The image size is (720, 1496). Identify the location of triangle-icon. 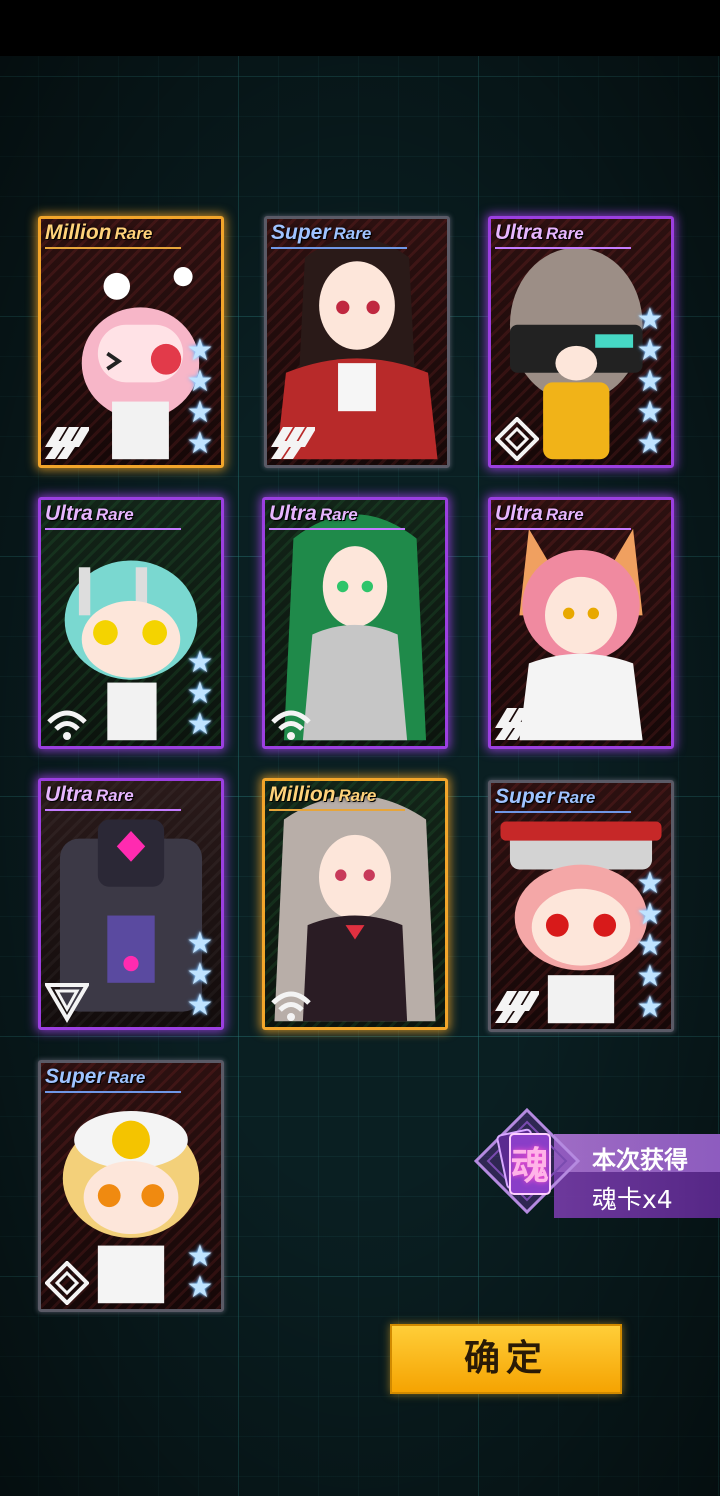
(67, 1003).